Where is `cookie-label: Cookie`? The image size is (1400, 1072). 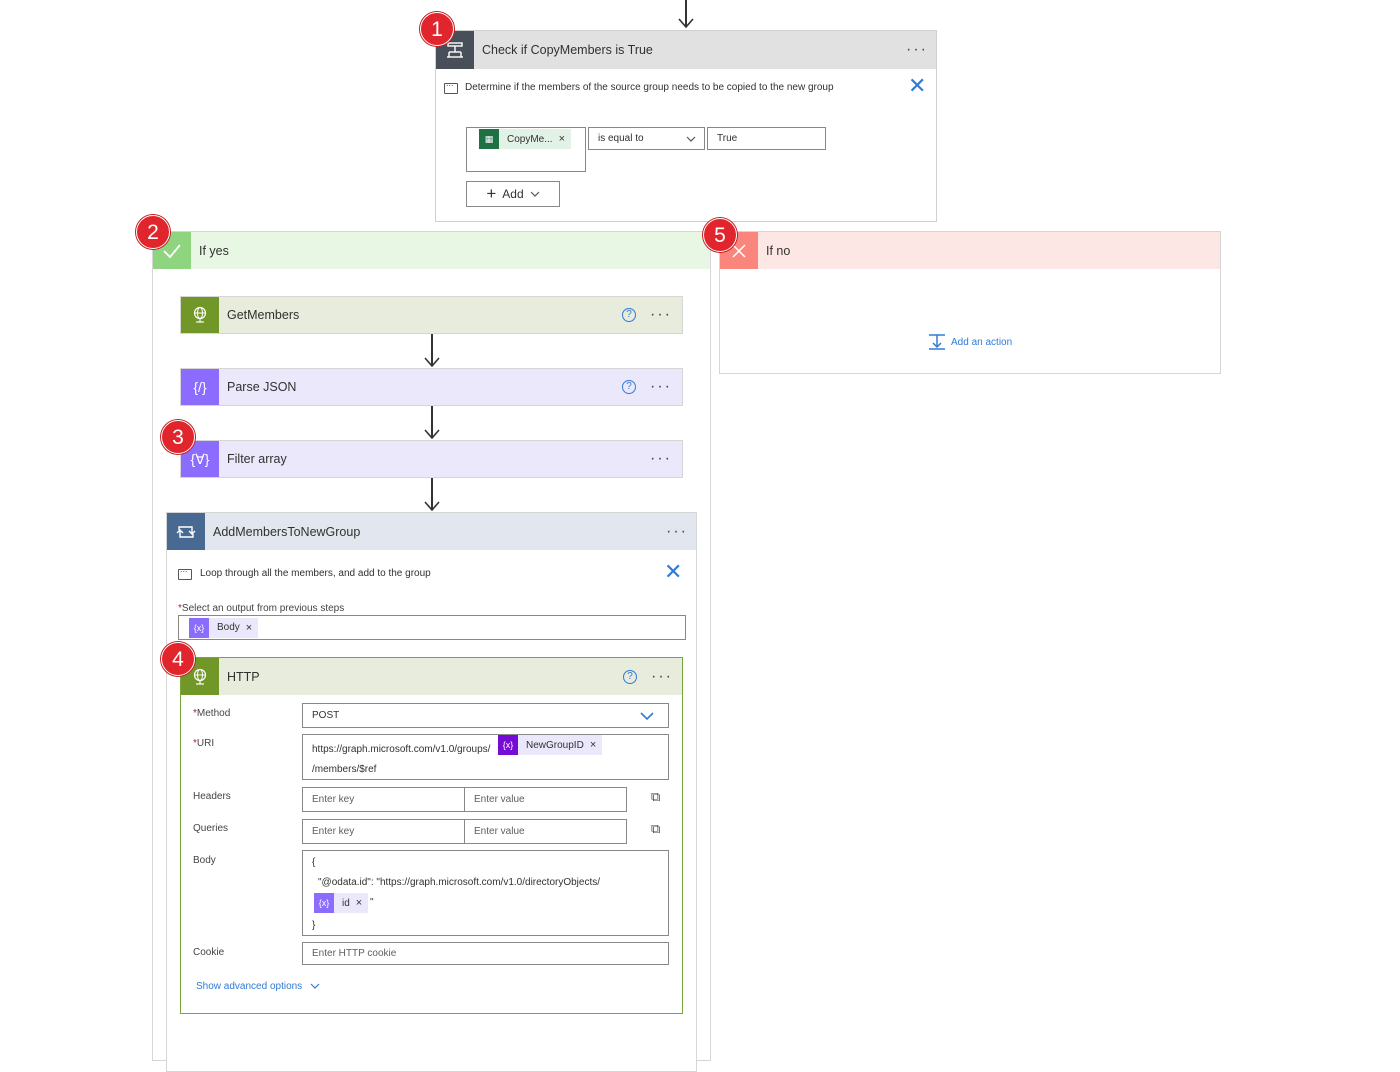 cookie-label: Cookie is located at coordinates (209, 952).